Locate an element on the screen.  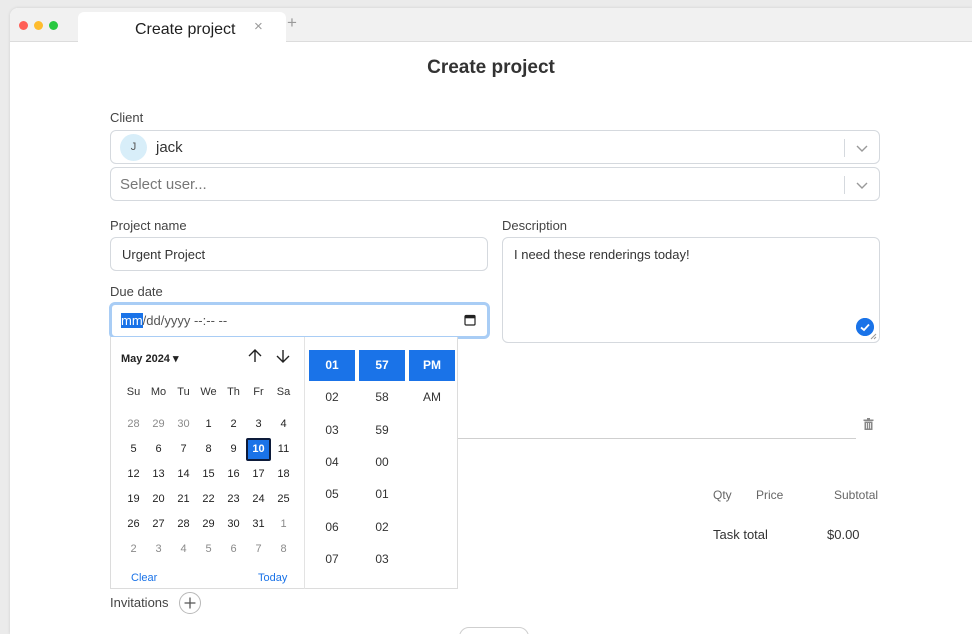
due-date-rest-segments: /dd/yyyy --:-- -- is located at coordinates (185, 320).